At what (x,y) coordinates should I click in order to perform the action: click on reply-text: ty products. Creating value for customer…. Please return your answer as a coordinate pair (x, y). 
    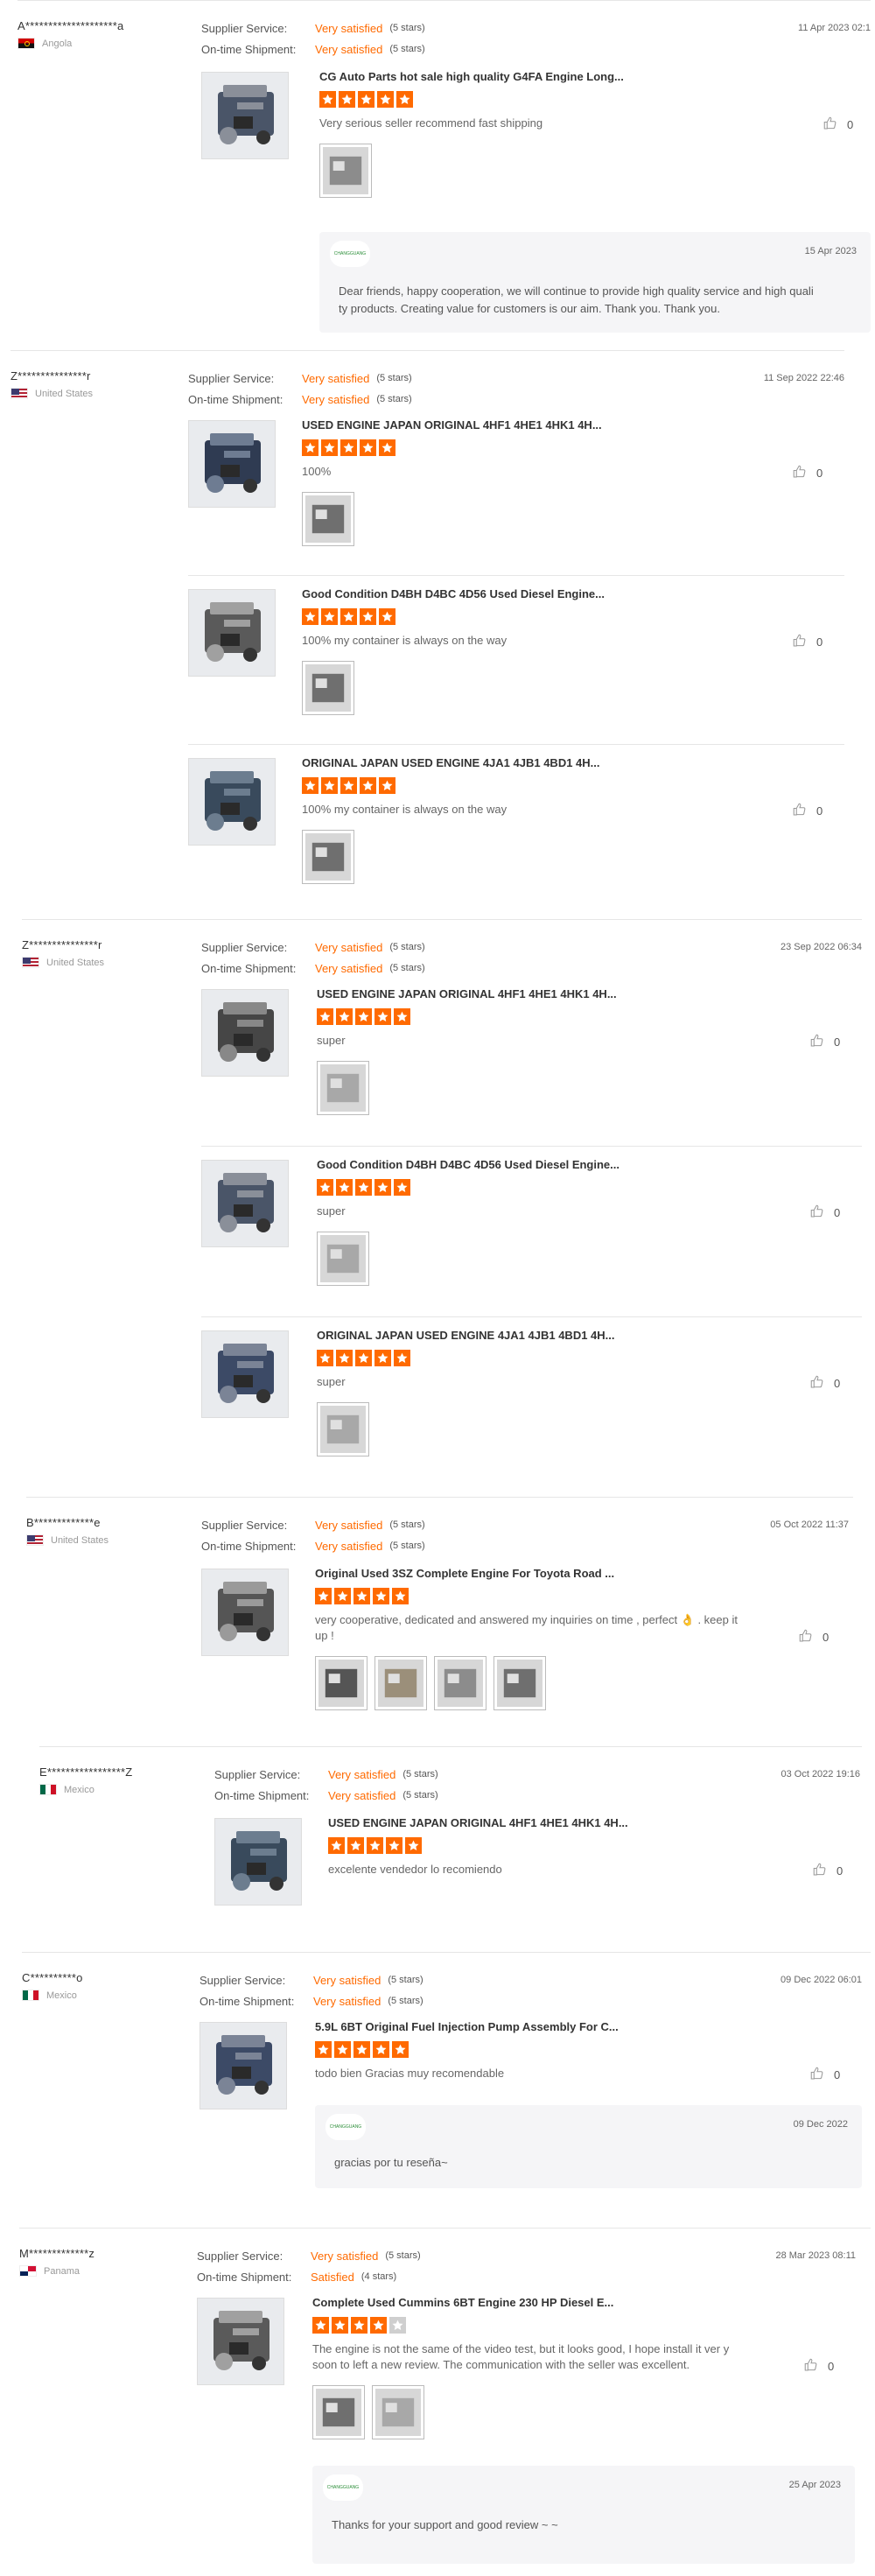
    Looking at the image, I should click on (529, 308).